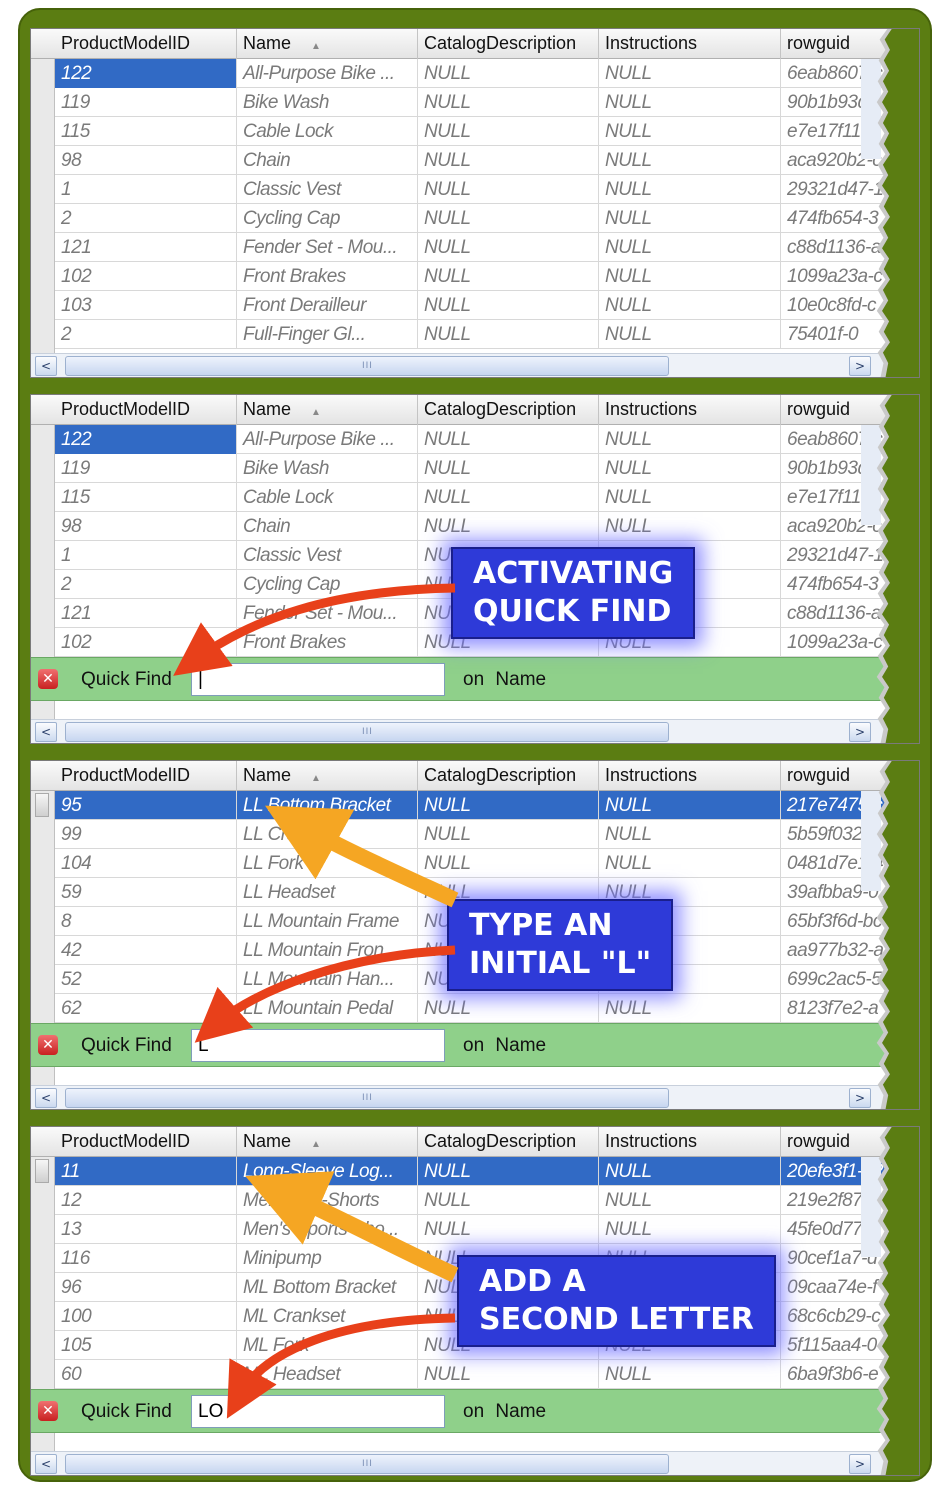 The height and width of the screenshot is (1490, 947). I want to click on table-cell: 62, so click(146, 1008).